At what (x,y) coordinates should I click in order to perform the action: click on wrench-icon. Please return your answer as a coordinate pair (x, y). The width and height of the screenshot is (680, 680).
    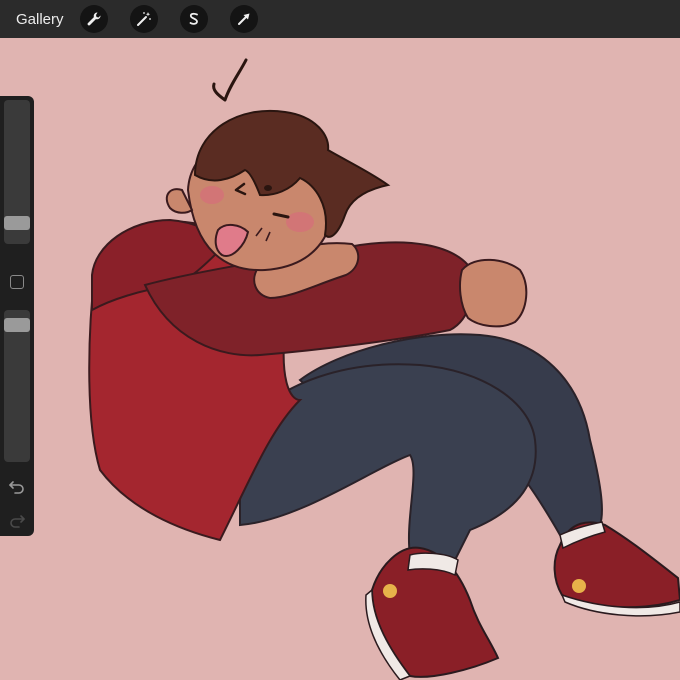
    Looking at the image, I should click on (94, 19).